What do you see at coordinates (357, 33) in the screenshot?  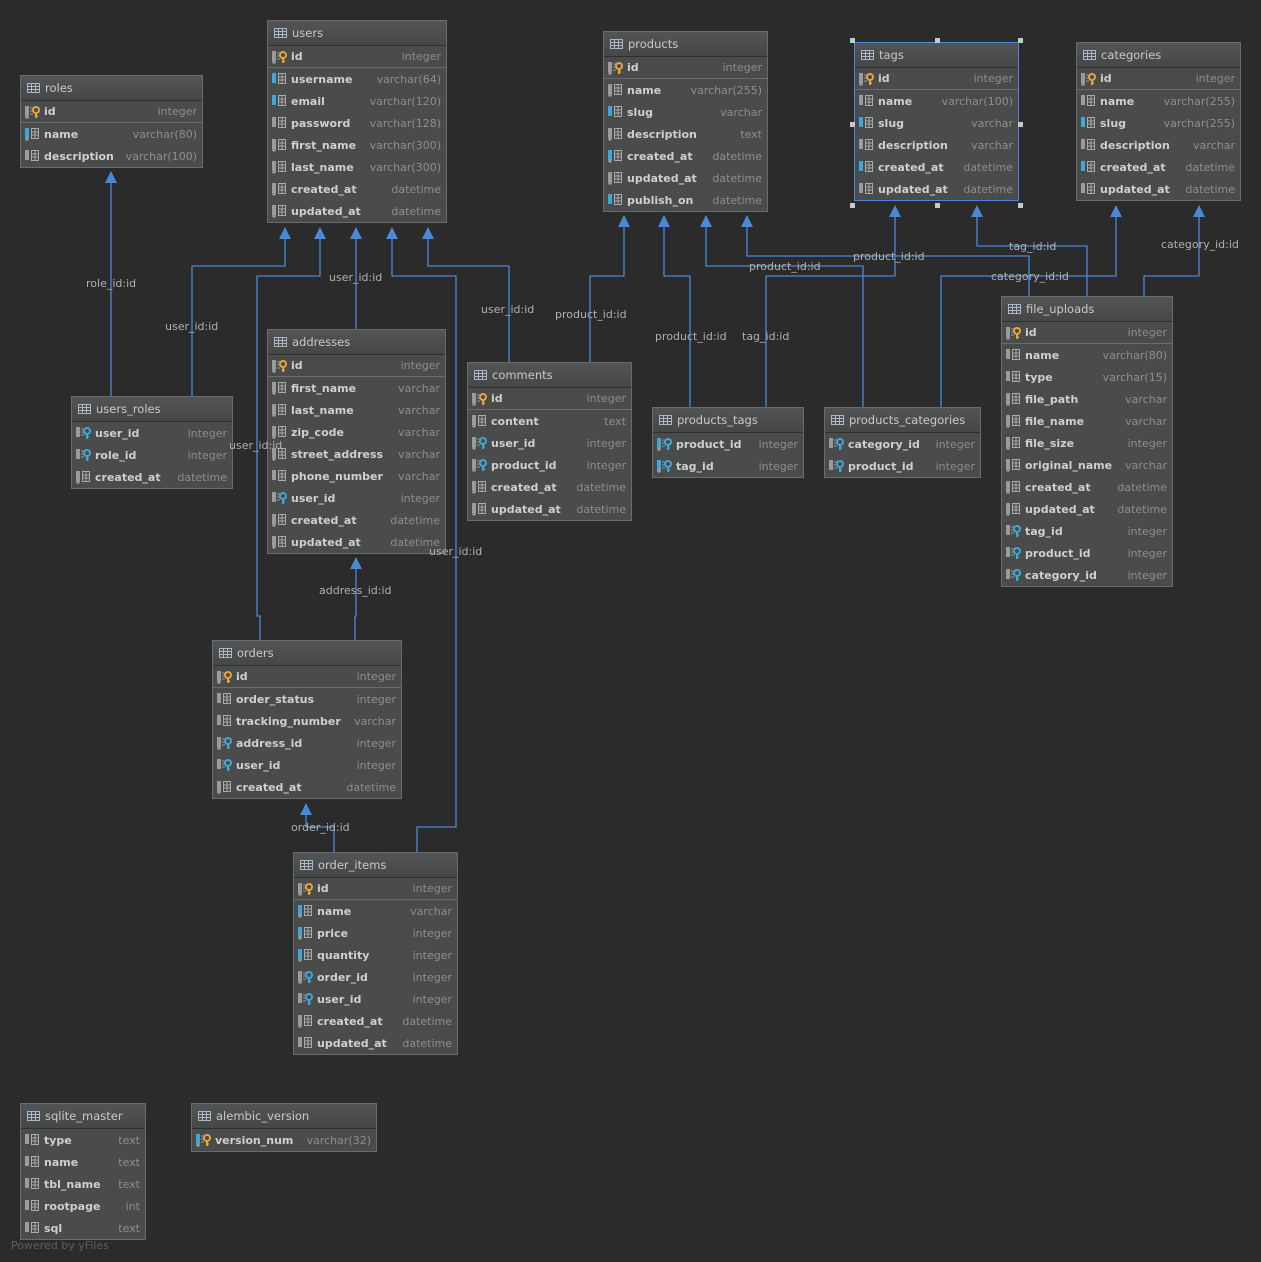 I see `table-header: users` at bounding box center [357, 33].